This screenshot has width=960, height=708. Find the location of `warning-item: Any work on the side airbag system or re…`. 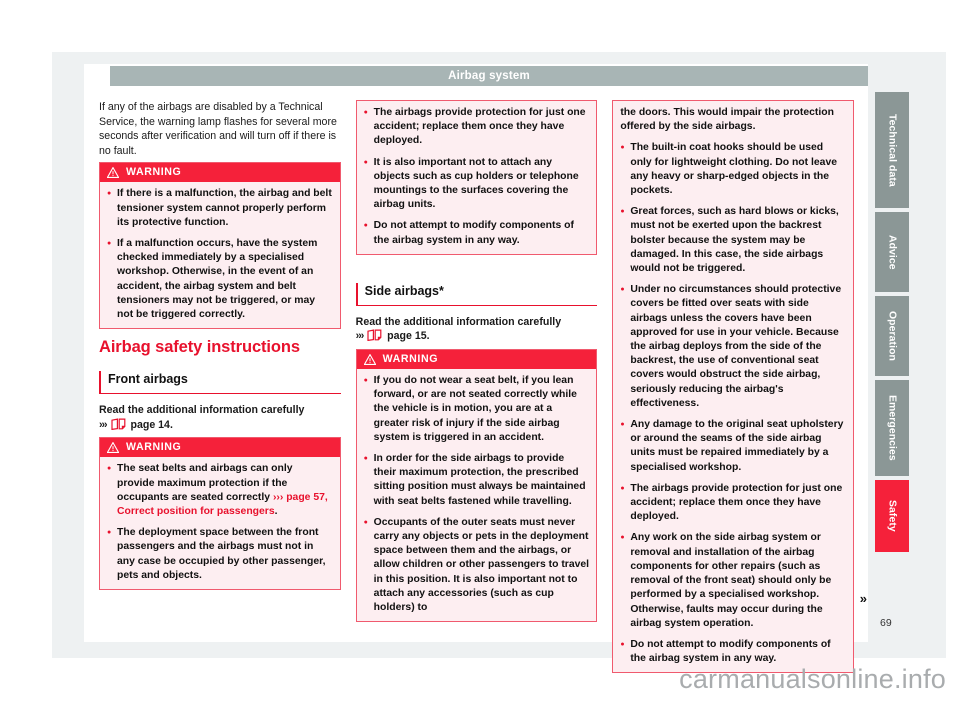

warning-item: Any work on the side airbag system or re… is located at coordinates (733, 580).